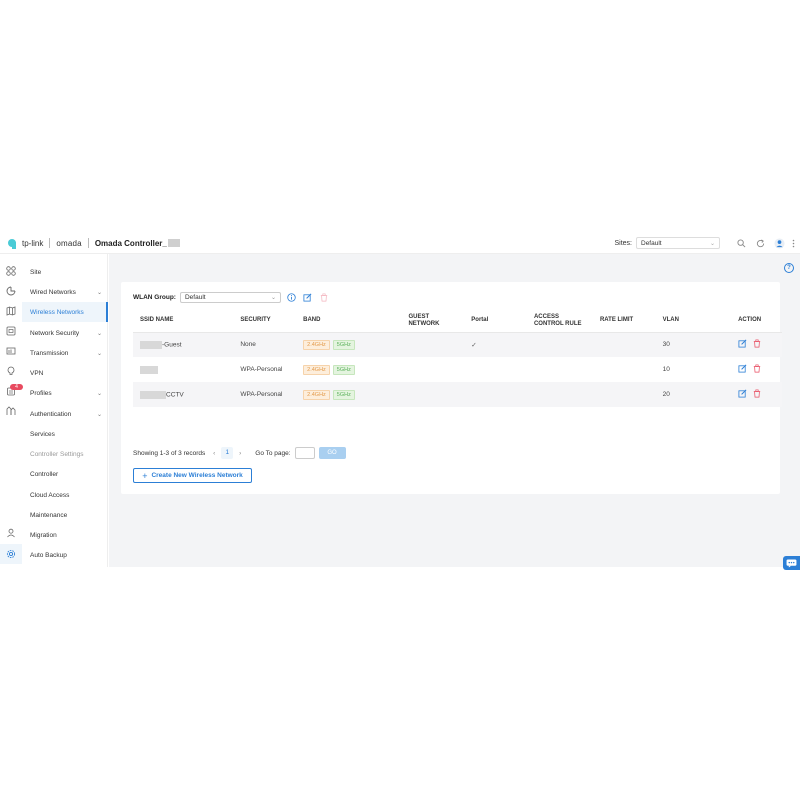 Image resolution: width=800 pixels, height=800 pixels. I want to click on nav-authentication: Authentication ⌄, so click(65, 414).